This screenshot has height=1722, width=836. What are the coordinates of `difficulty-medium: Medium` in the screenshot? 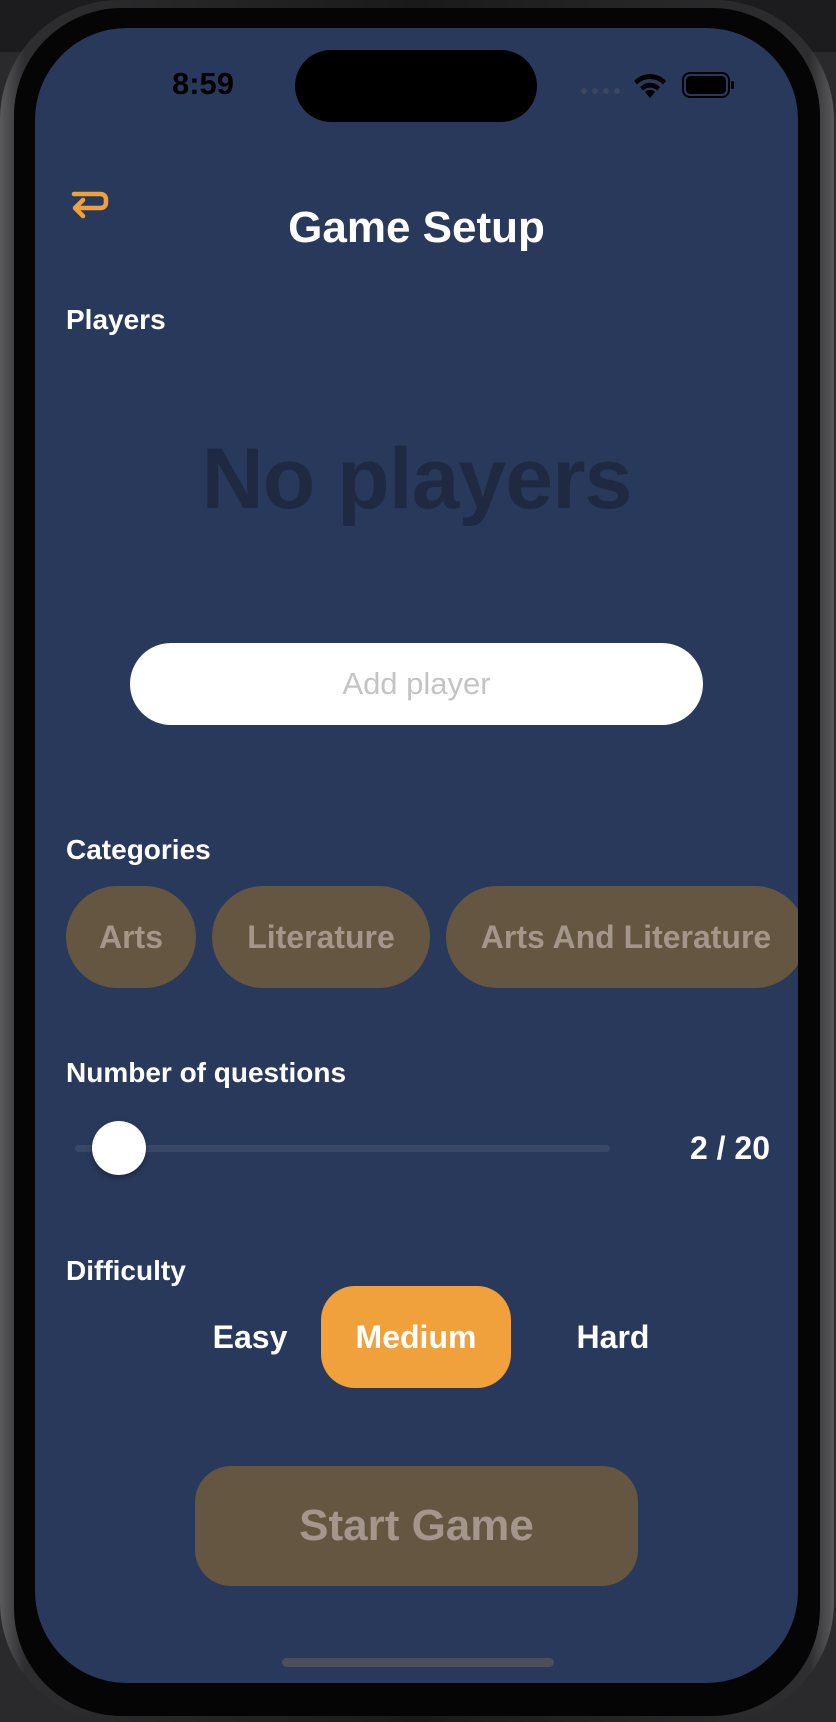 It's located at (416, 1337).